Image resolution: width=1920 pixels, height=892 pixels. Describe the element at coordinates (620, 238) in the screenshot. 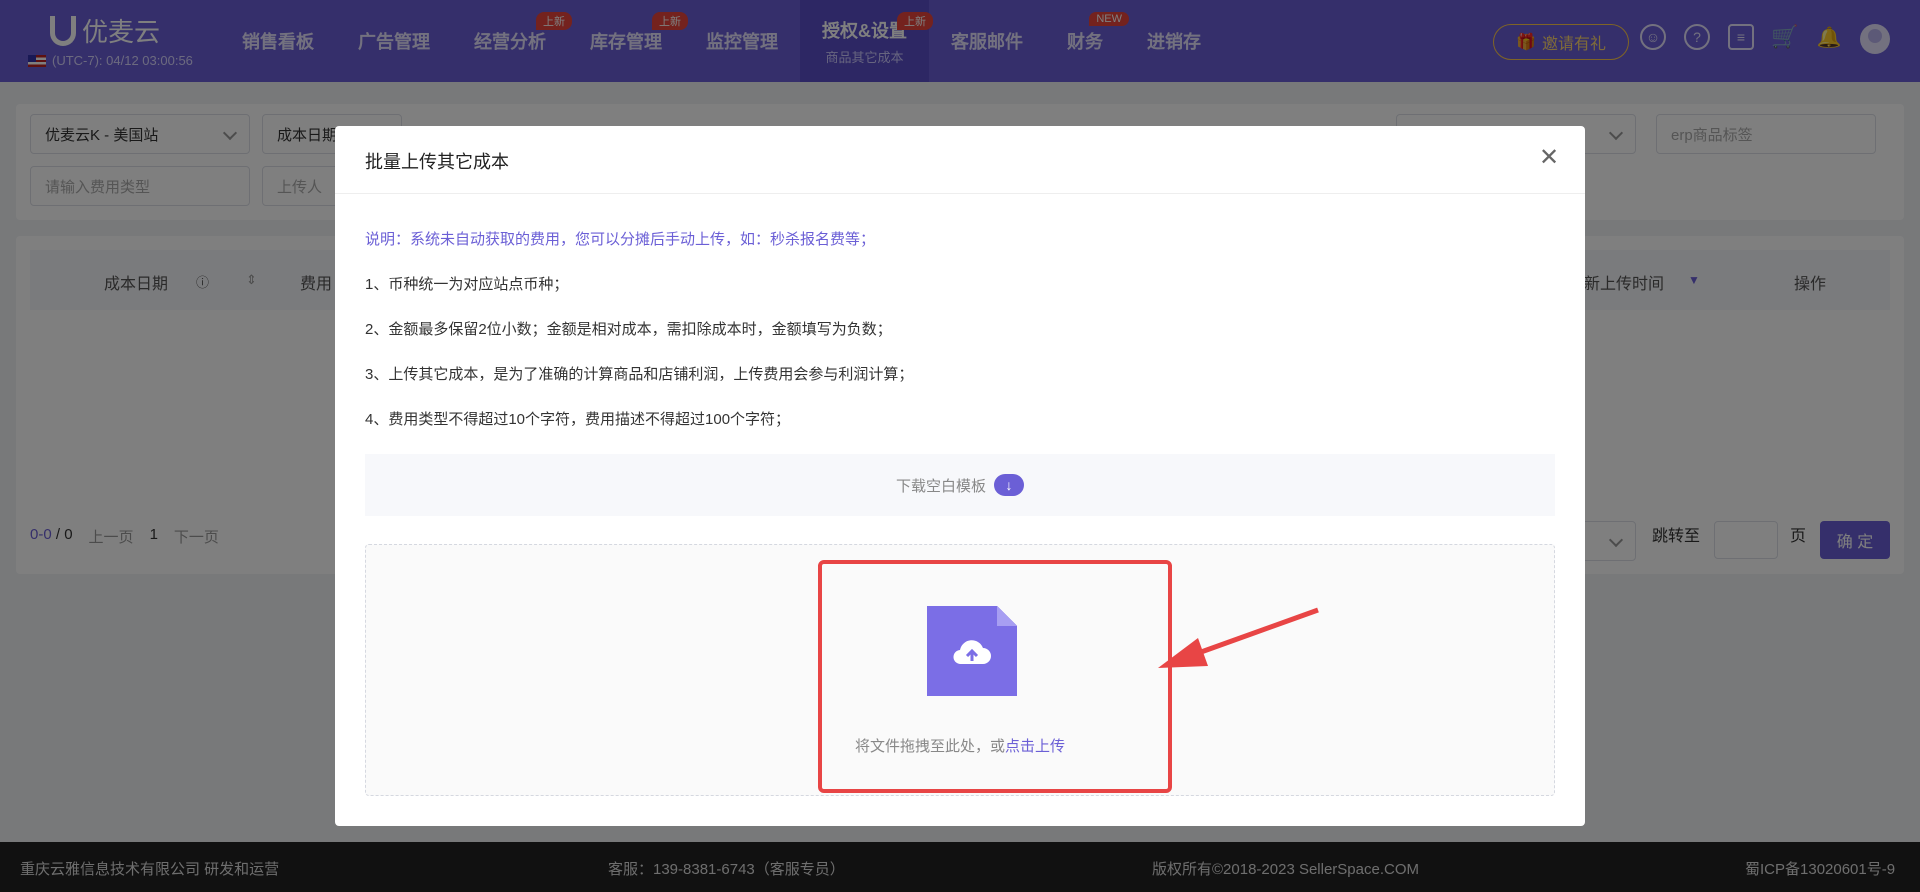

I see `intro-note: 说明：系统未自动获取的费用，您可以分摊后手动上传，如：秒杀报名费等；` at that location.